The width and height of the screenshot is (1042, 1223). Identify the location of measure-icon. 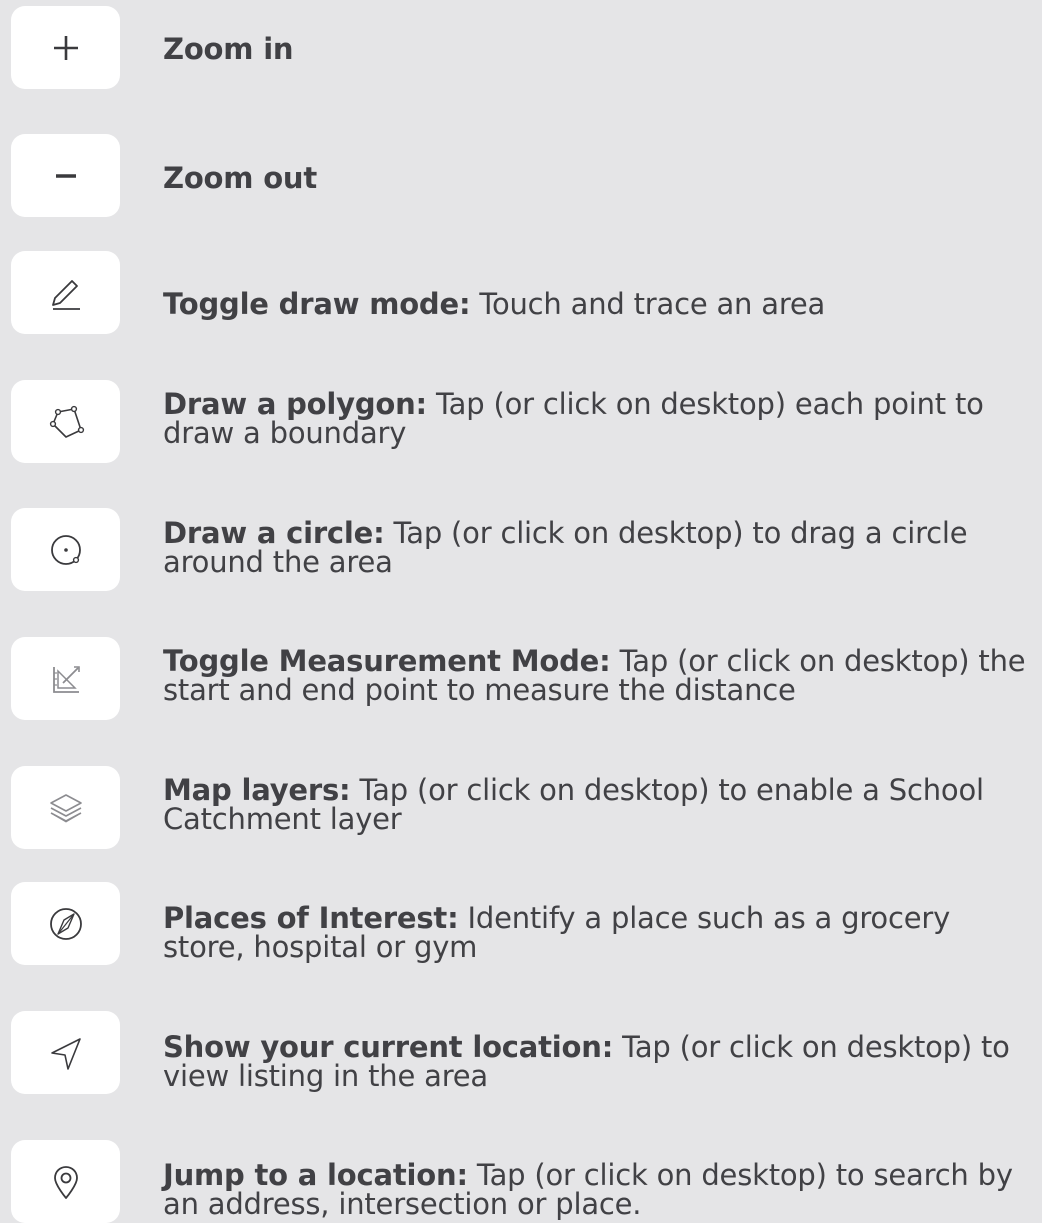
(66, 679).